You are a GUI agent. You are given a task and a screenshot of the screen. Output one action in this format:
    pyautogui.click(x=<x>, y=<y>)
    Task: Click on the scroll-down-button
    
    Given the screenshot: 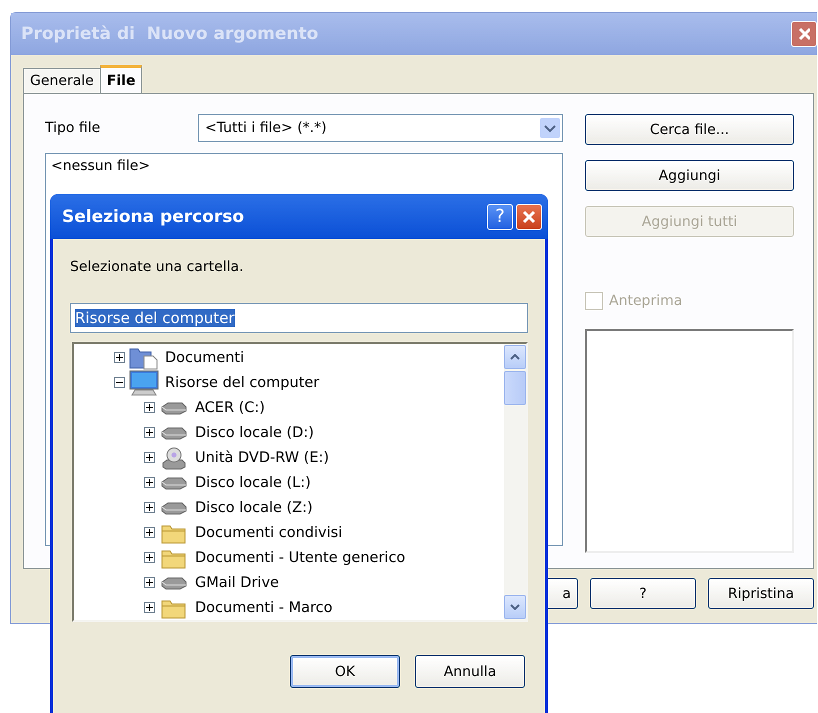 What is the action you would take?
    pyautogui.click(x=515, y=607)
    